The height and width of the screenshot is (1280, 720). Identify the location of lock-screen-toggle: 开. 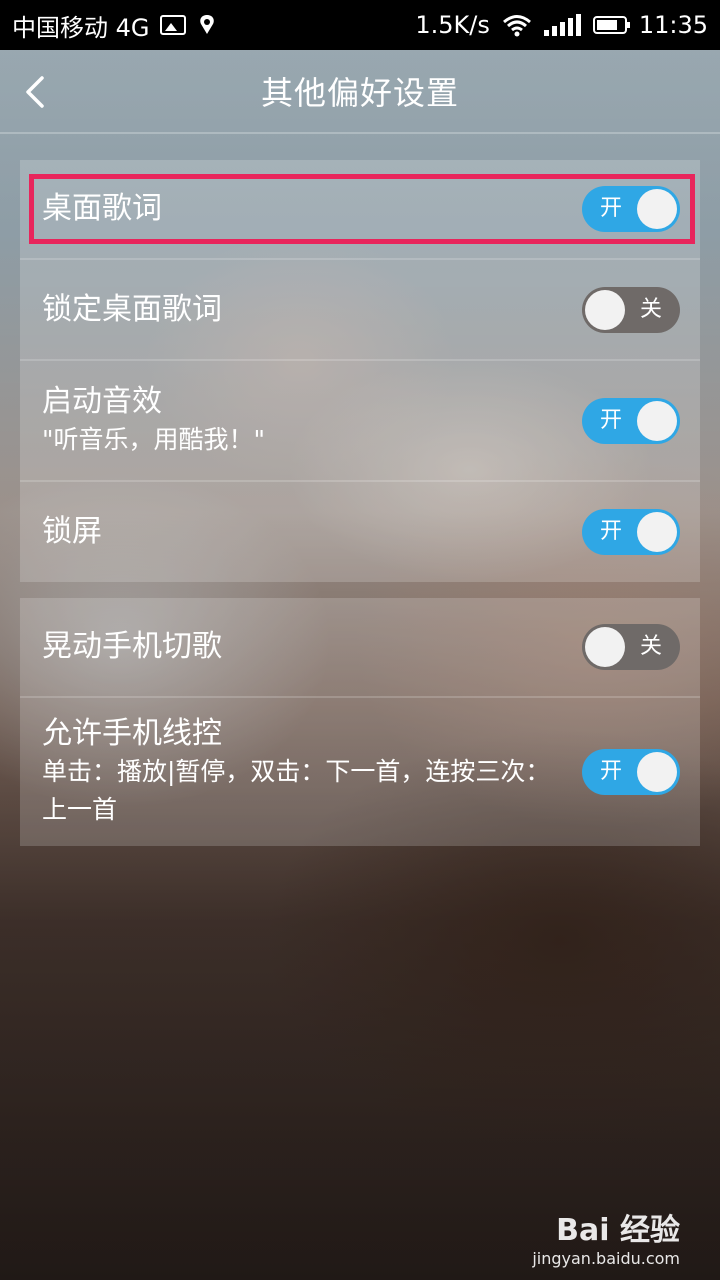
(631, 532).